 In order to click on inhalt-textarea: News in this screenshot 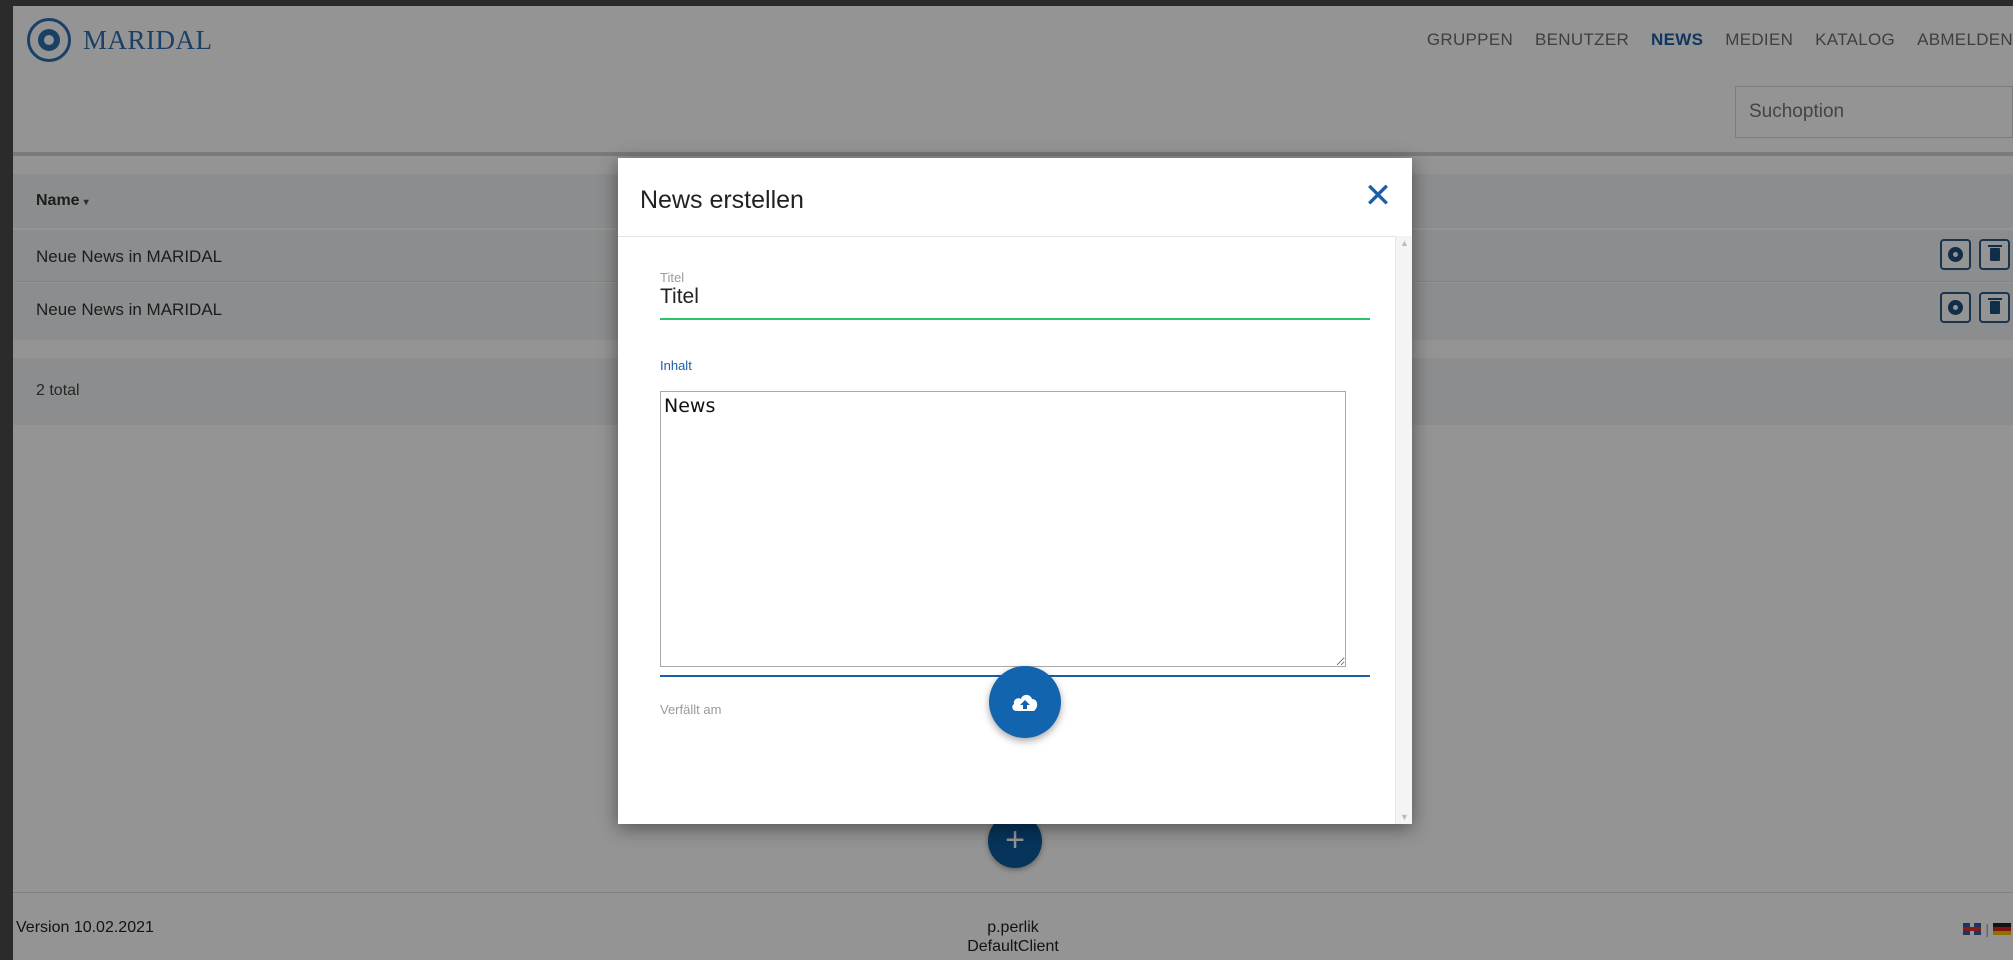, I will do `click(1003, 529)`.